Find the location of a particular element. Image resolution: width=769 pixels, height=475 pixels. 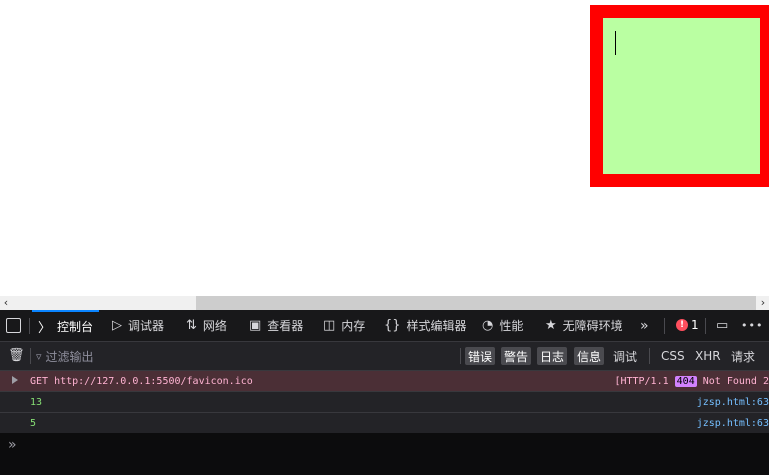

tab-console: 〉 控制台 is located at coordinates (66, 325).